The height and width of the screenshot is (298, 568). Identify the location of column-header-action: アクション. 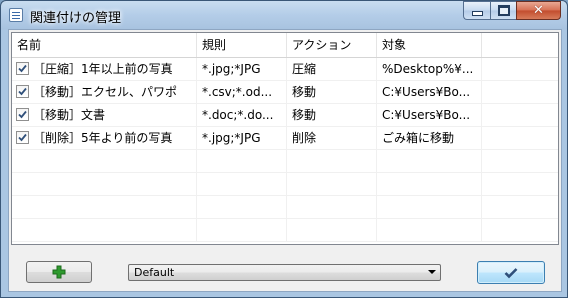
(332, 45).